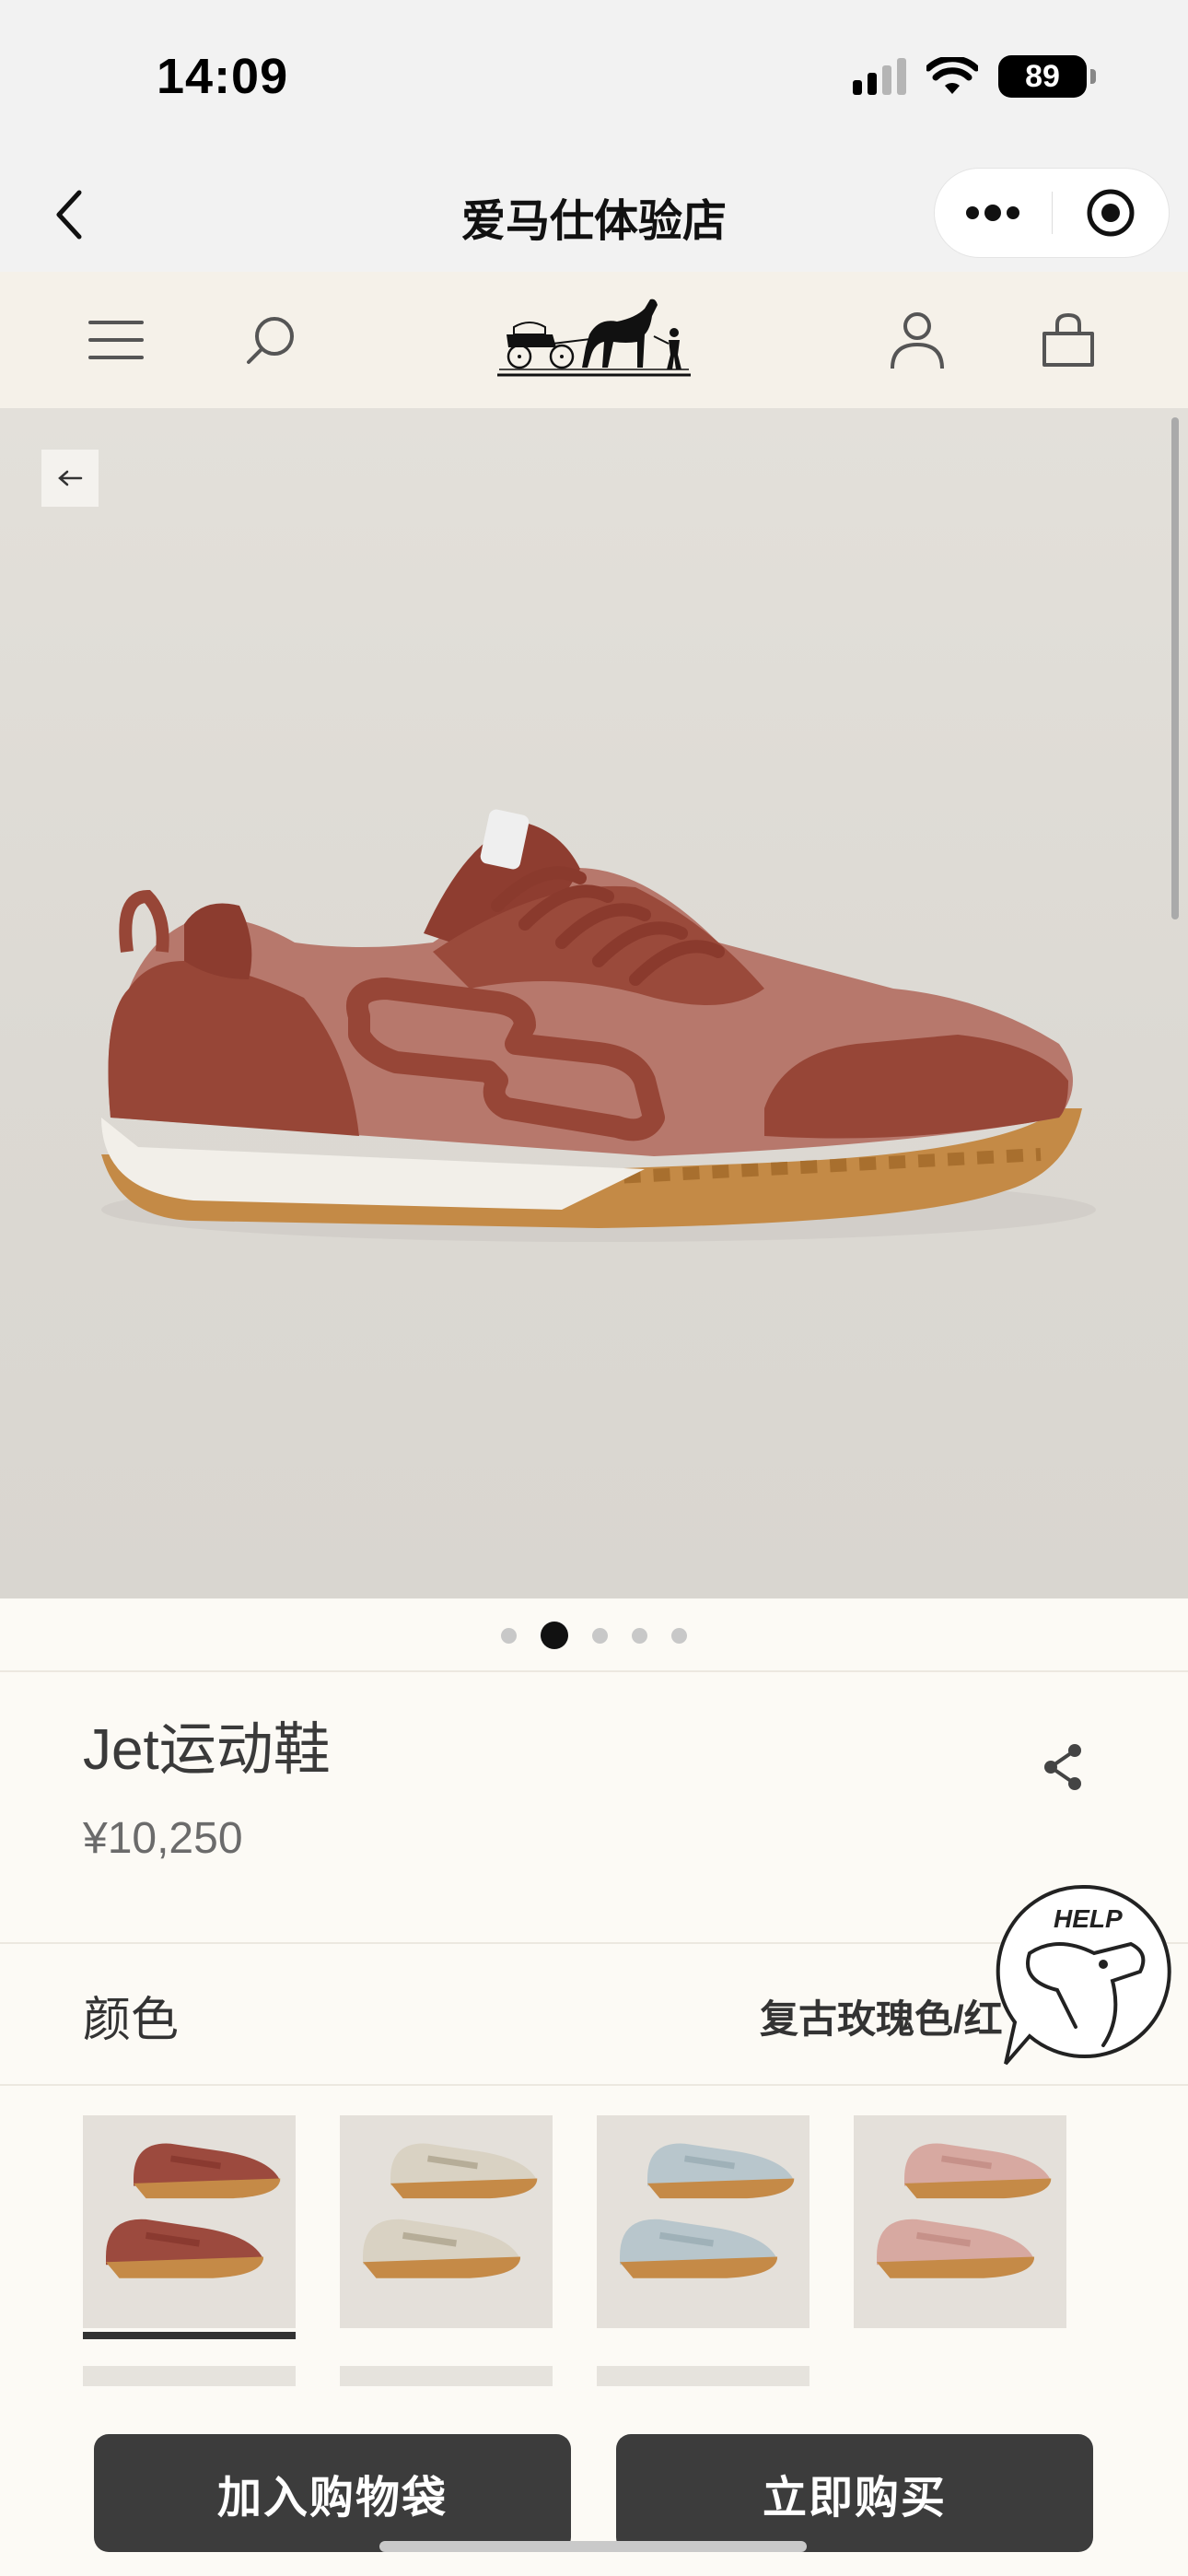 The width and height of the screenshot is (1188, 2576). What do you see at coordinates (952, 75) in the screenshot?
I see `wifi-icon` at bounding box center [952, 75].